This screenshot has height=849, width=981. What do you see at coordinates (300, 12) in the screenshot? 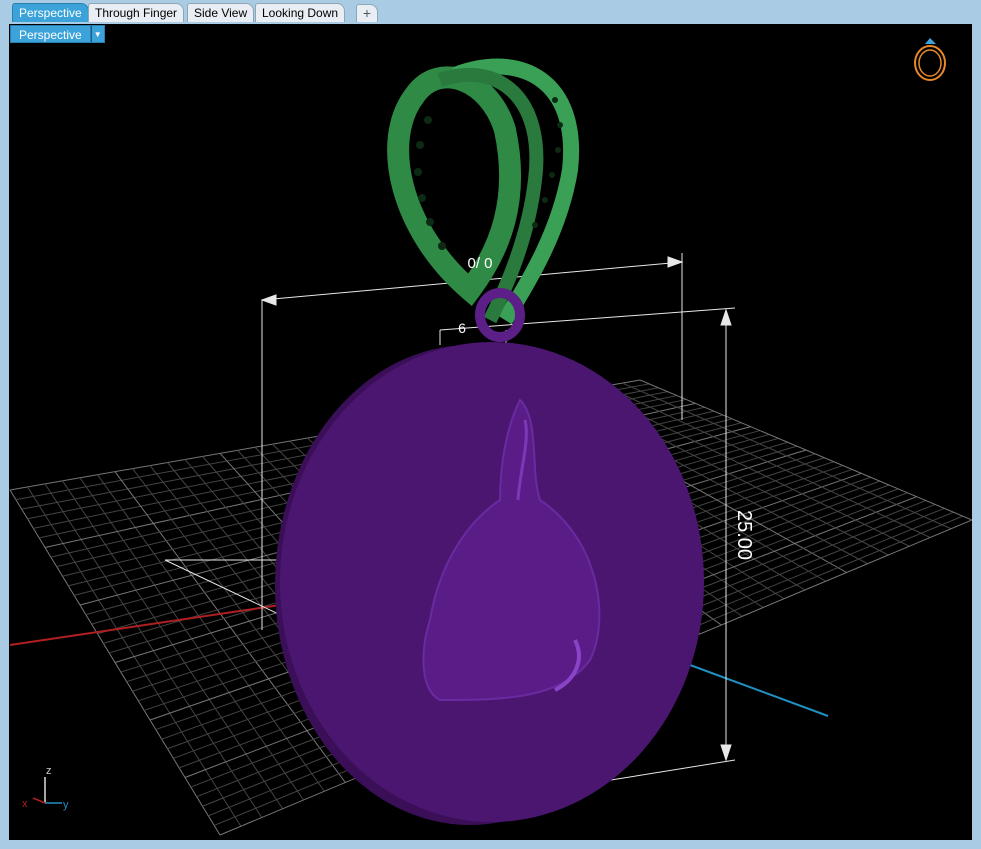
I see `tab-looking-down: Looking Down` at bounding box center [300, 12].